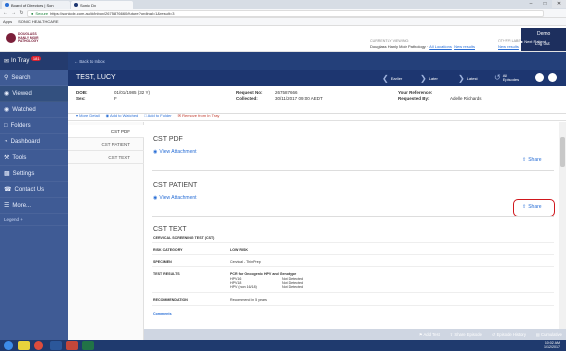 The height and width of the screenshot is (351, 566). Describe the element at coordinates (34, 190) in the screenshot. I see `sidebar-item-contact: ☎ Contact Us` at that location.